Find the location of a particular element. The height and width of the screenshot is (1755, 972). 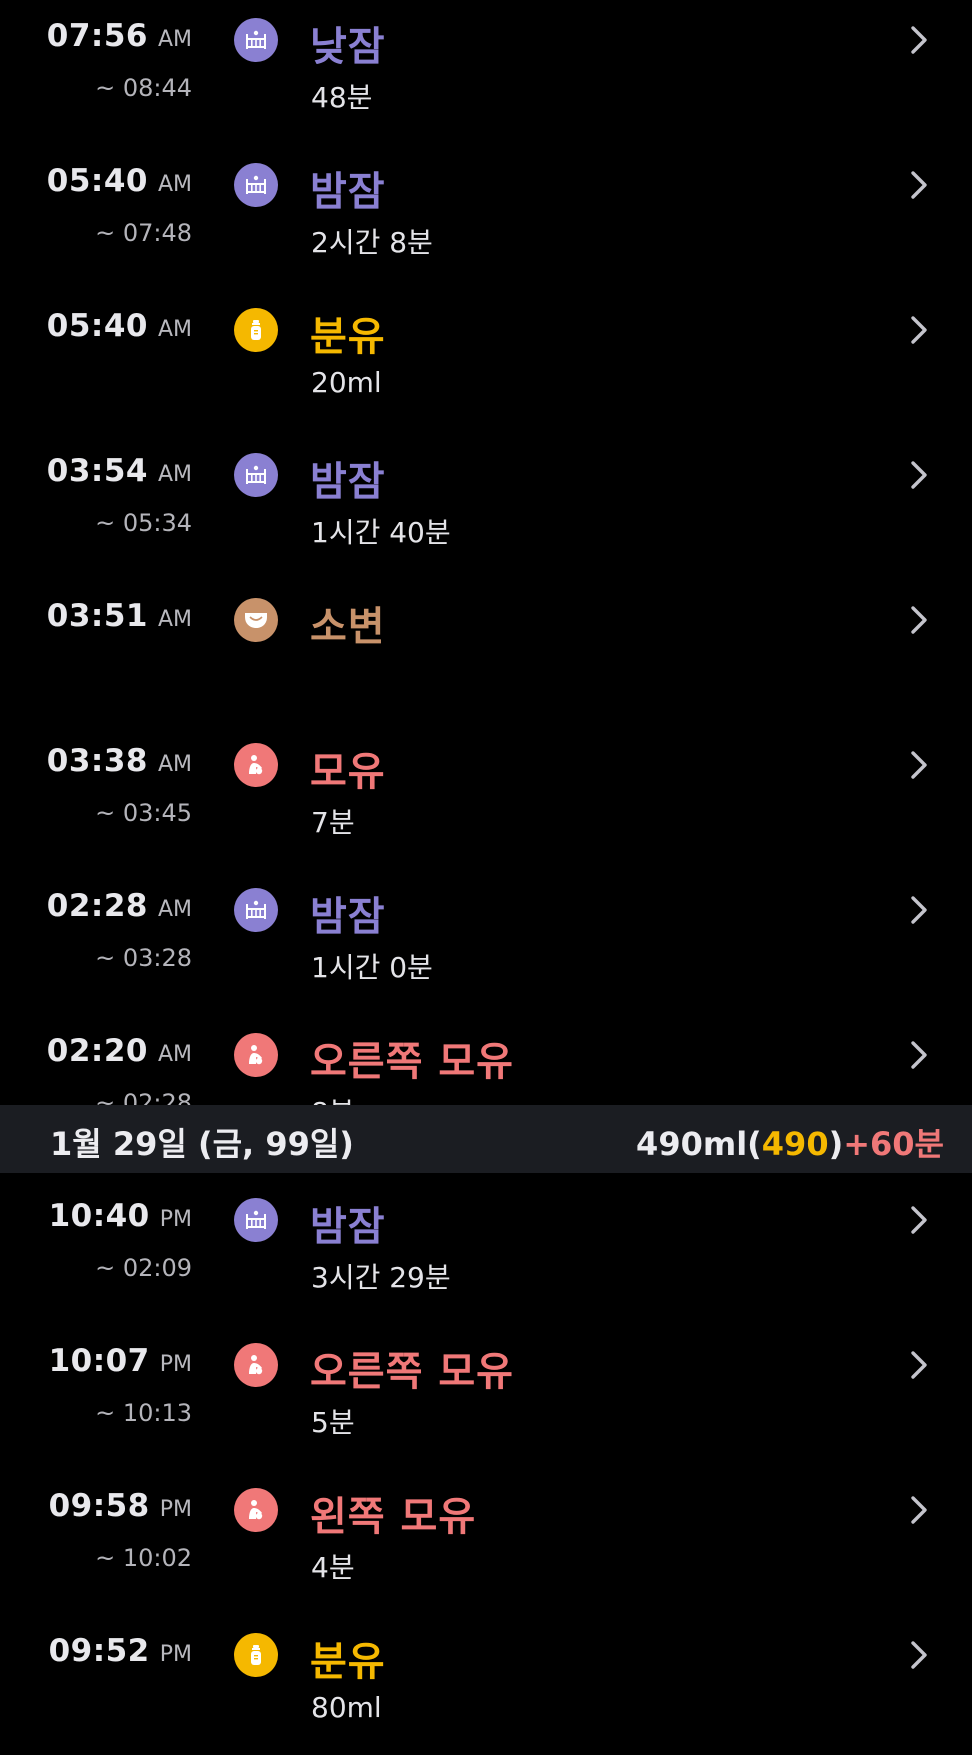

entry-start-time: 09:58 PM is located at coordinates (96, 1506).